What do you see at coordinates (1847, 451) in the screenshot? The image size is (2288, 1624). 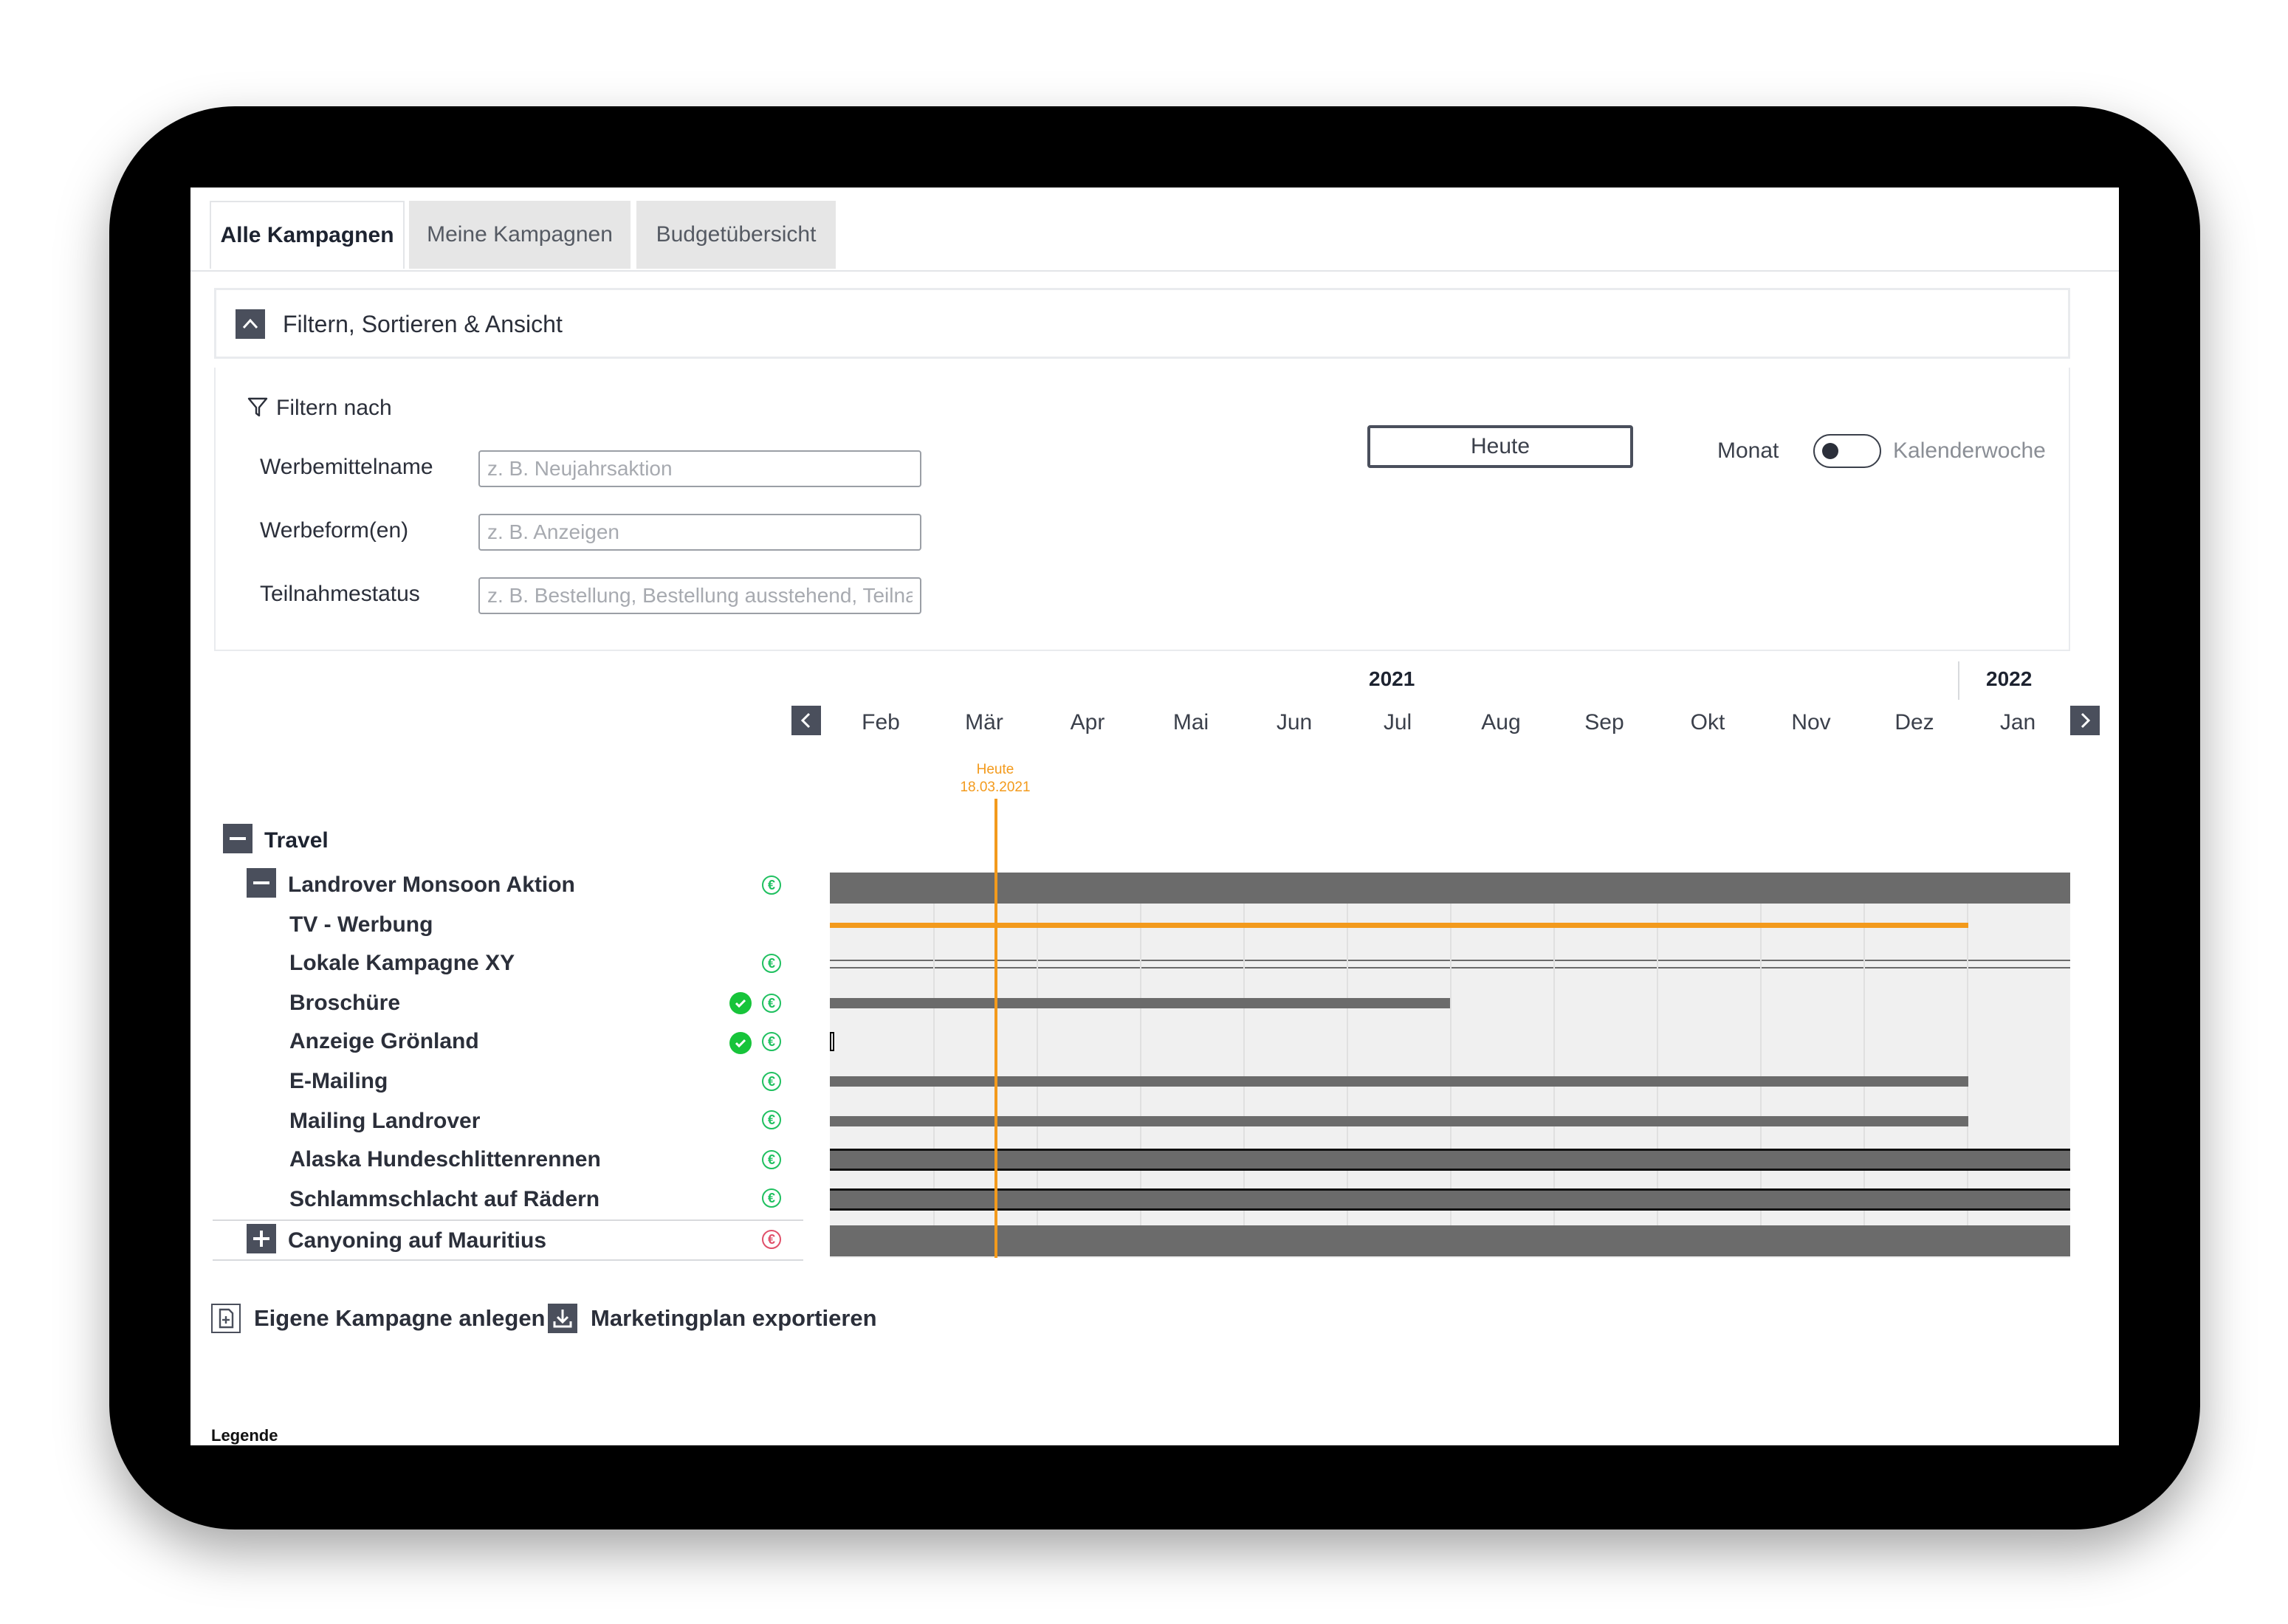 I see `view-toggle` at bounding box center [1847, 451].